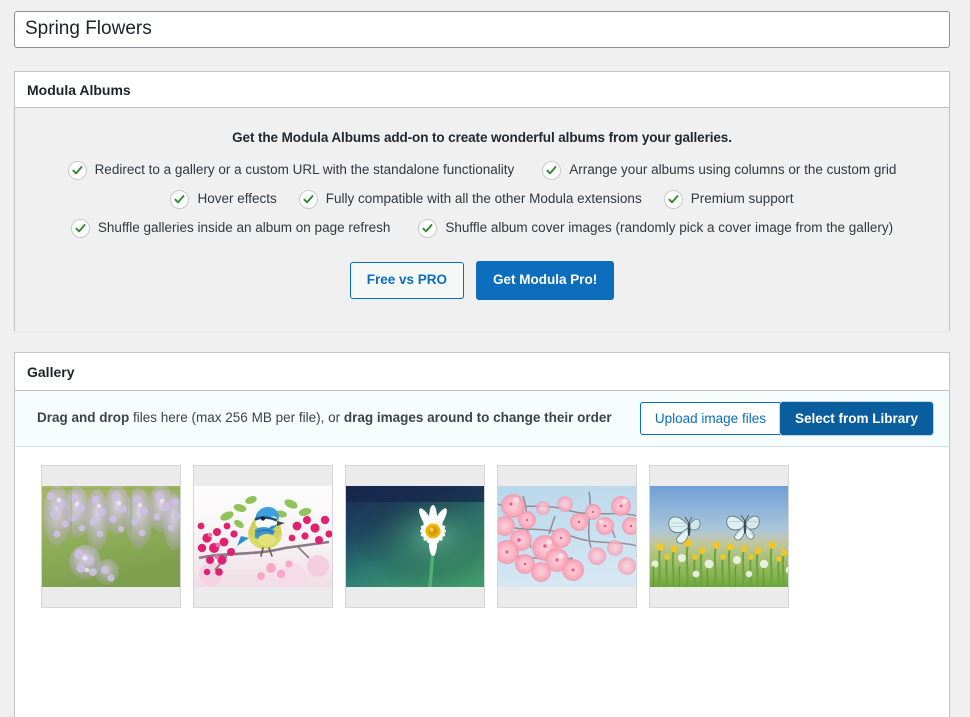 The image size is (970, 717). Describe the element at coordinates (79, 89) in the screenshot. I see `modula-albums-title: Modula Albums` at that location.